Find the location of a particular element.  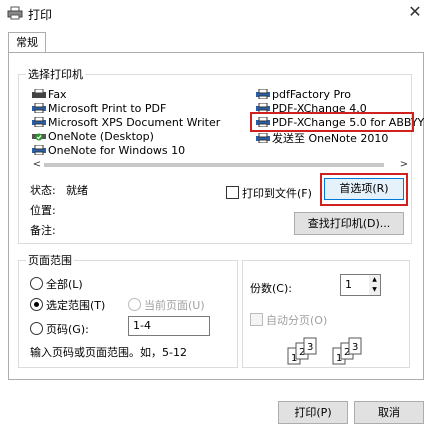

range-pages-option: 页码(G): is located at coordinates (59, 329).